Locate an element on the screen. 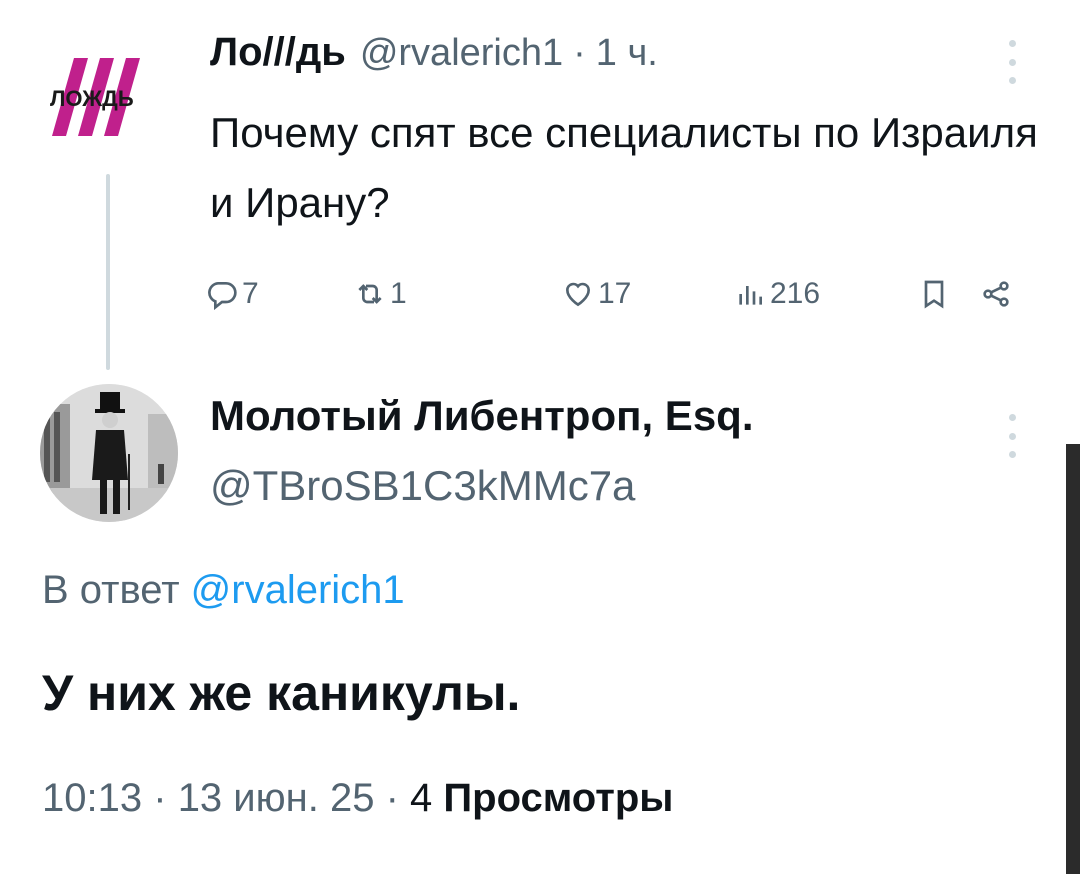 The height and width of the screenshot is (874, 1080). parent-author-name: Ло///дь is located at coordinates (278, 52).